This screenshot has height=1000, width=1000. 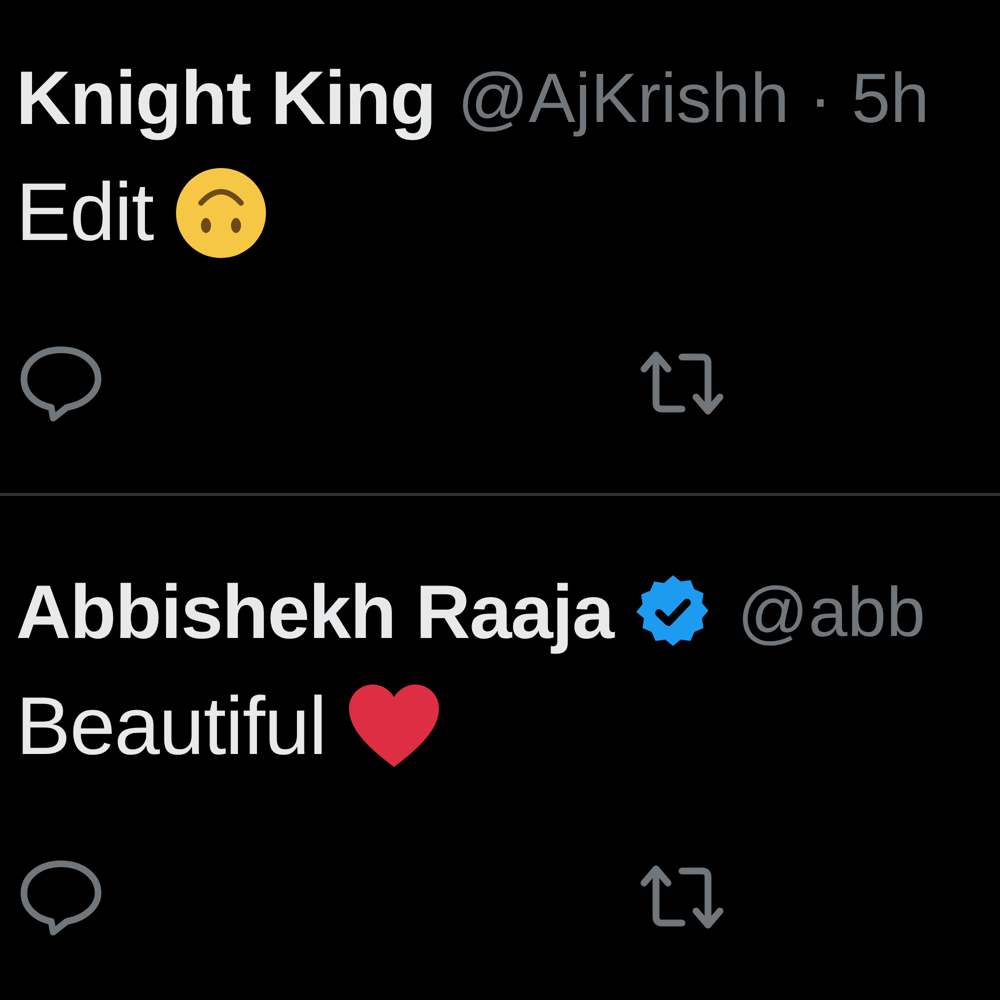 I want to click on tweet-text: Beautiful, so click(x=171, y=727).